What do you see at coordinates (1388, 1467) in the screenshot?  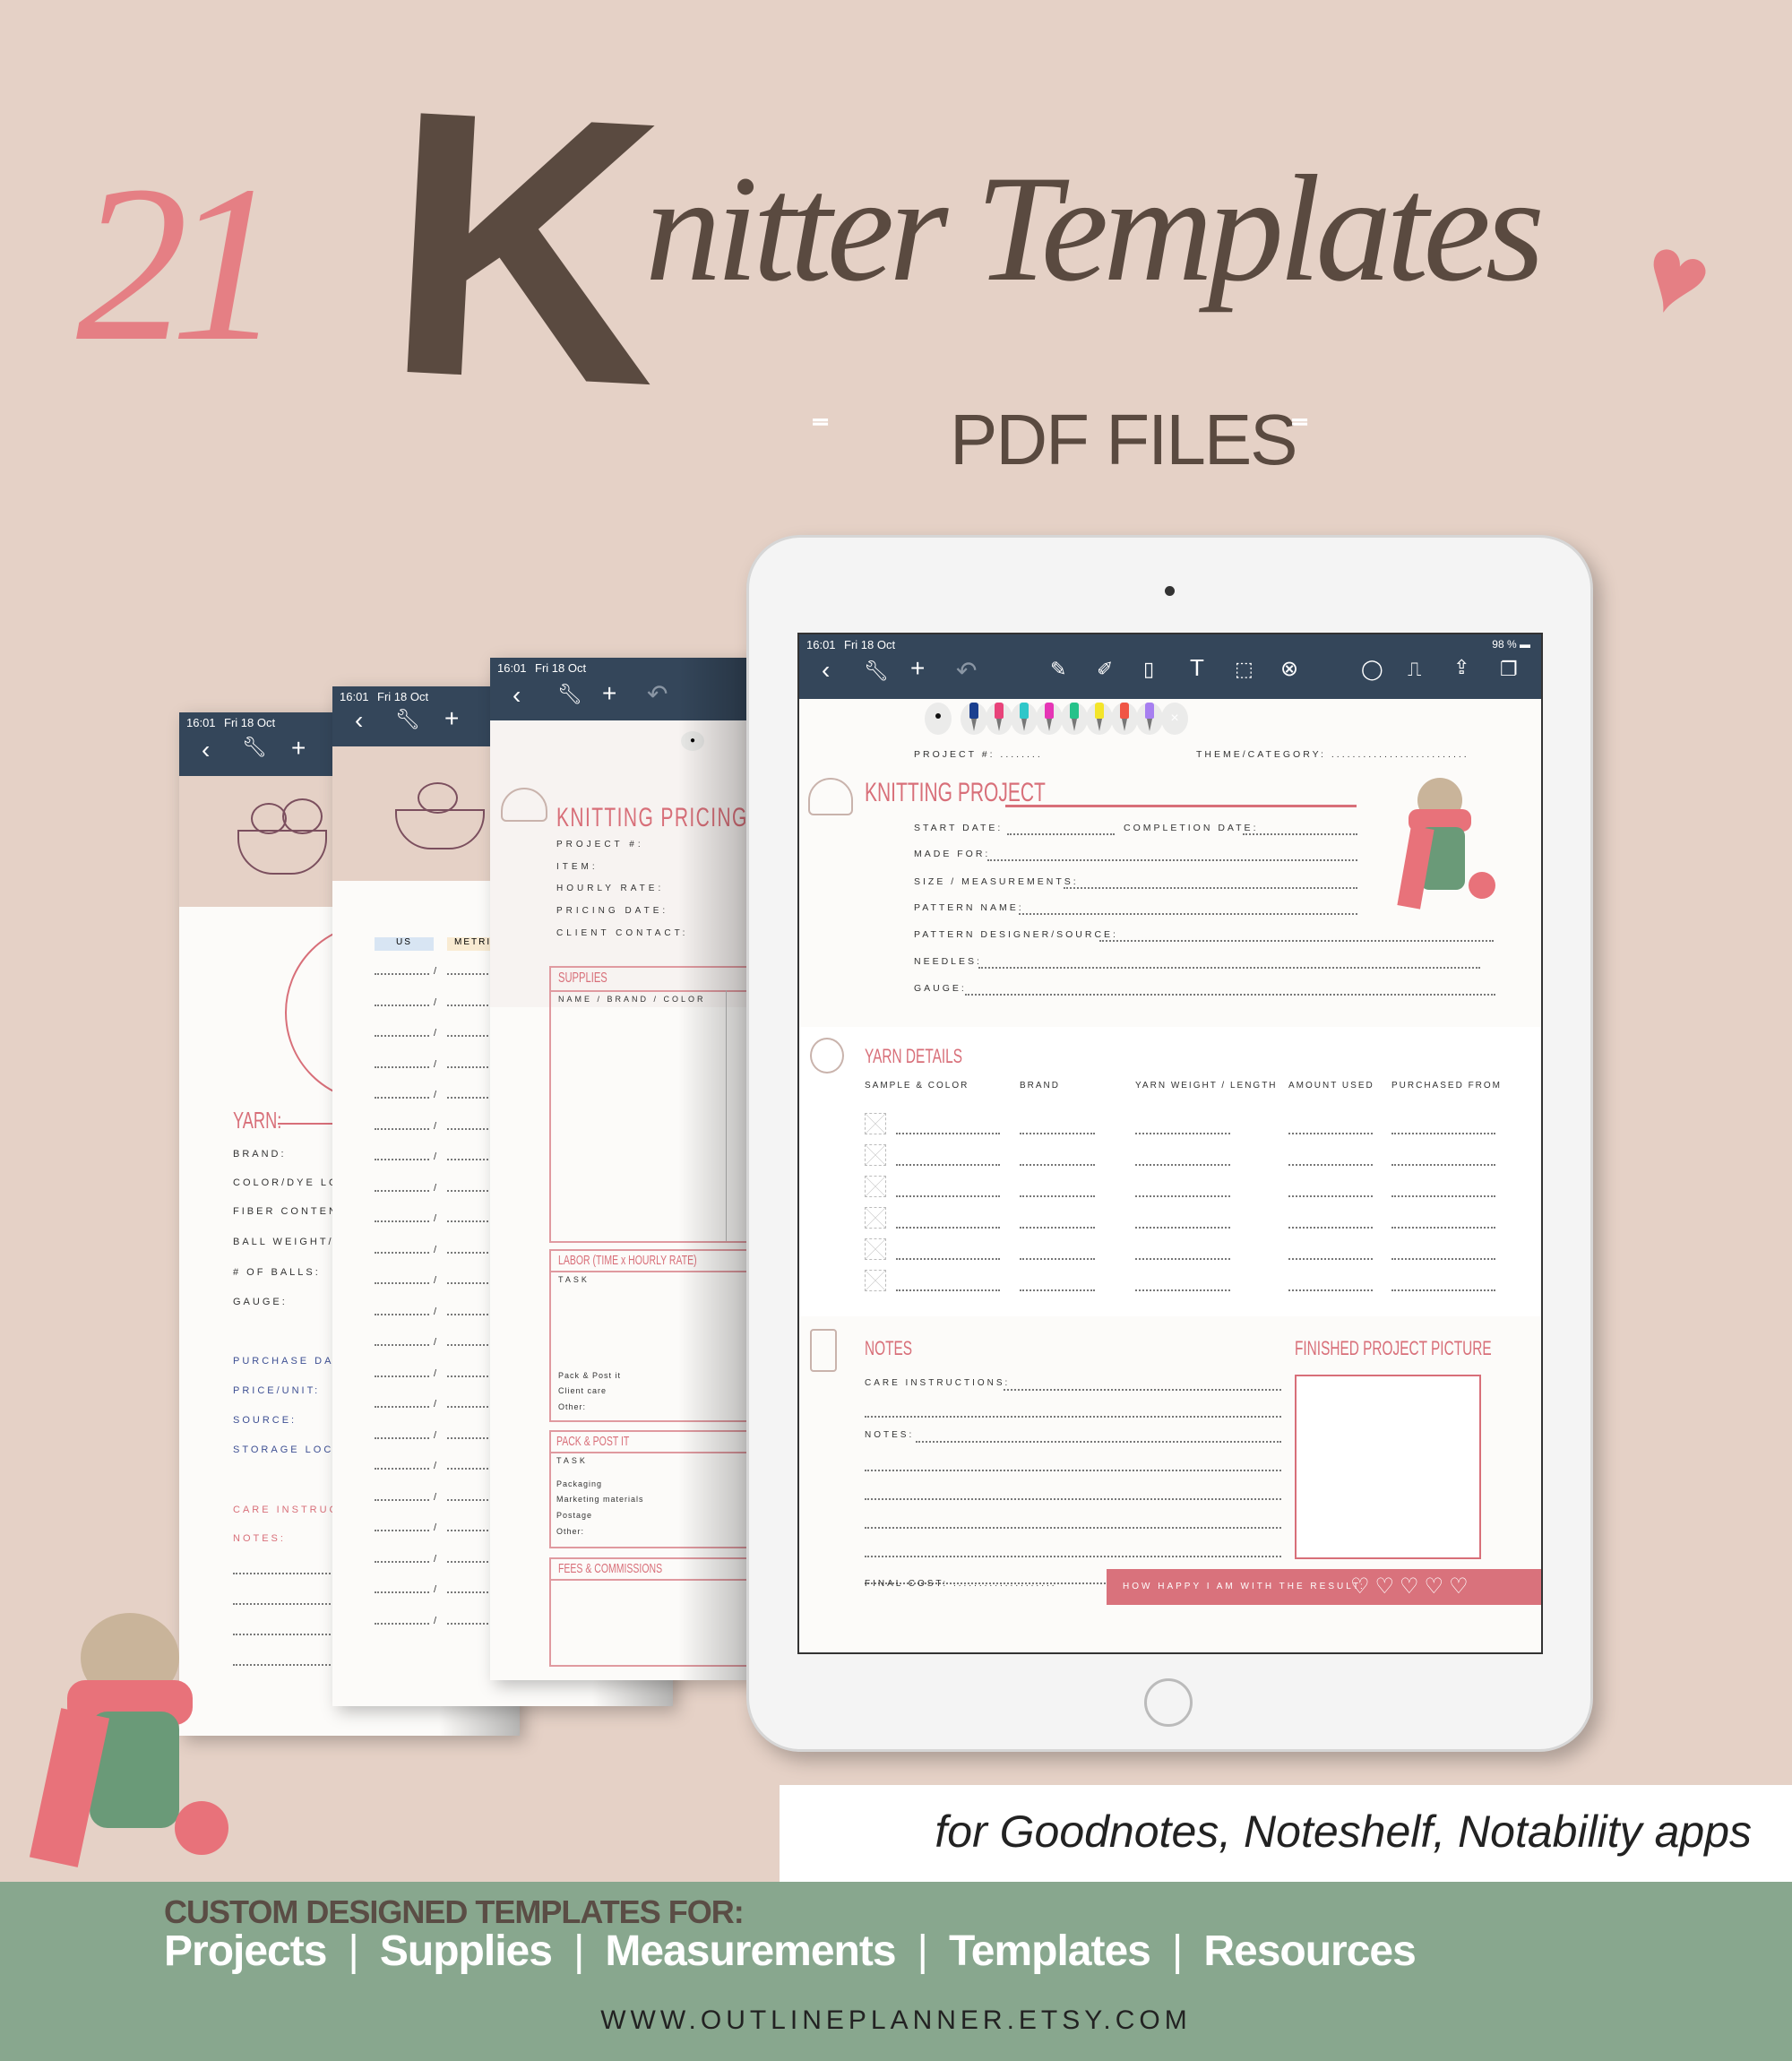 I see `picture-box` at bounding box center [1388, 1467].